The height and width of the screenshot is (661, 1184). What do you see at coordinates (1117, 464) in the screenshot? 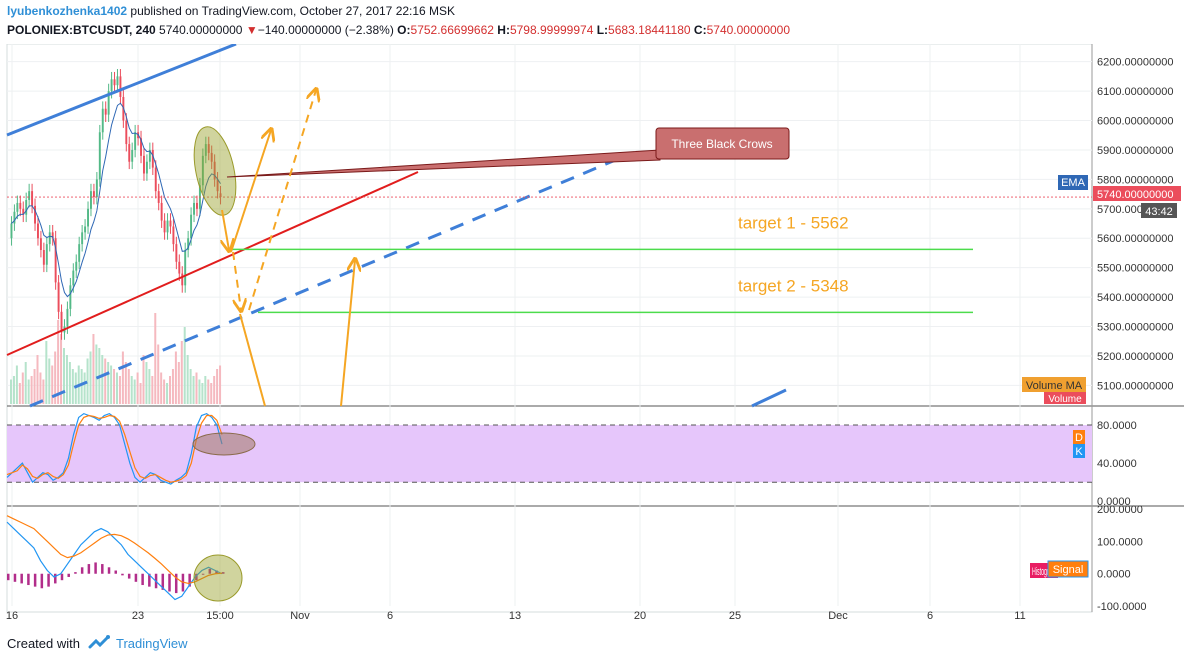
I see `stoch-tick-label: 40.0000` at bounding box center [1117, 464].